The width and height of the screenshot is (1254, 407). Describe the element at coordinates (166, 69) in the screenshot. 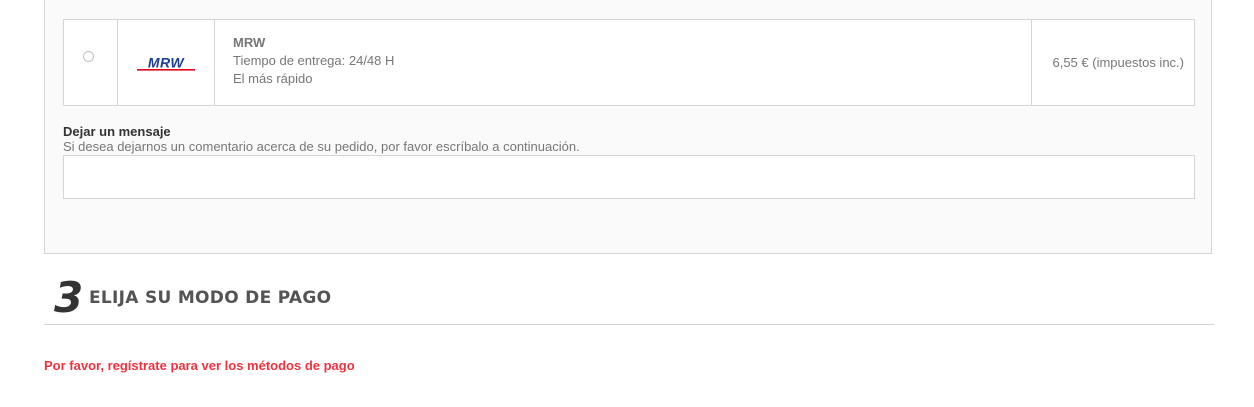

I see `mrw-logo-underline` at that location.